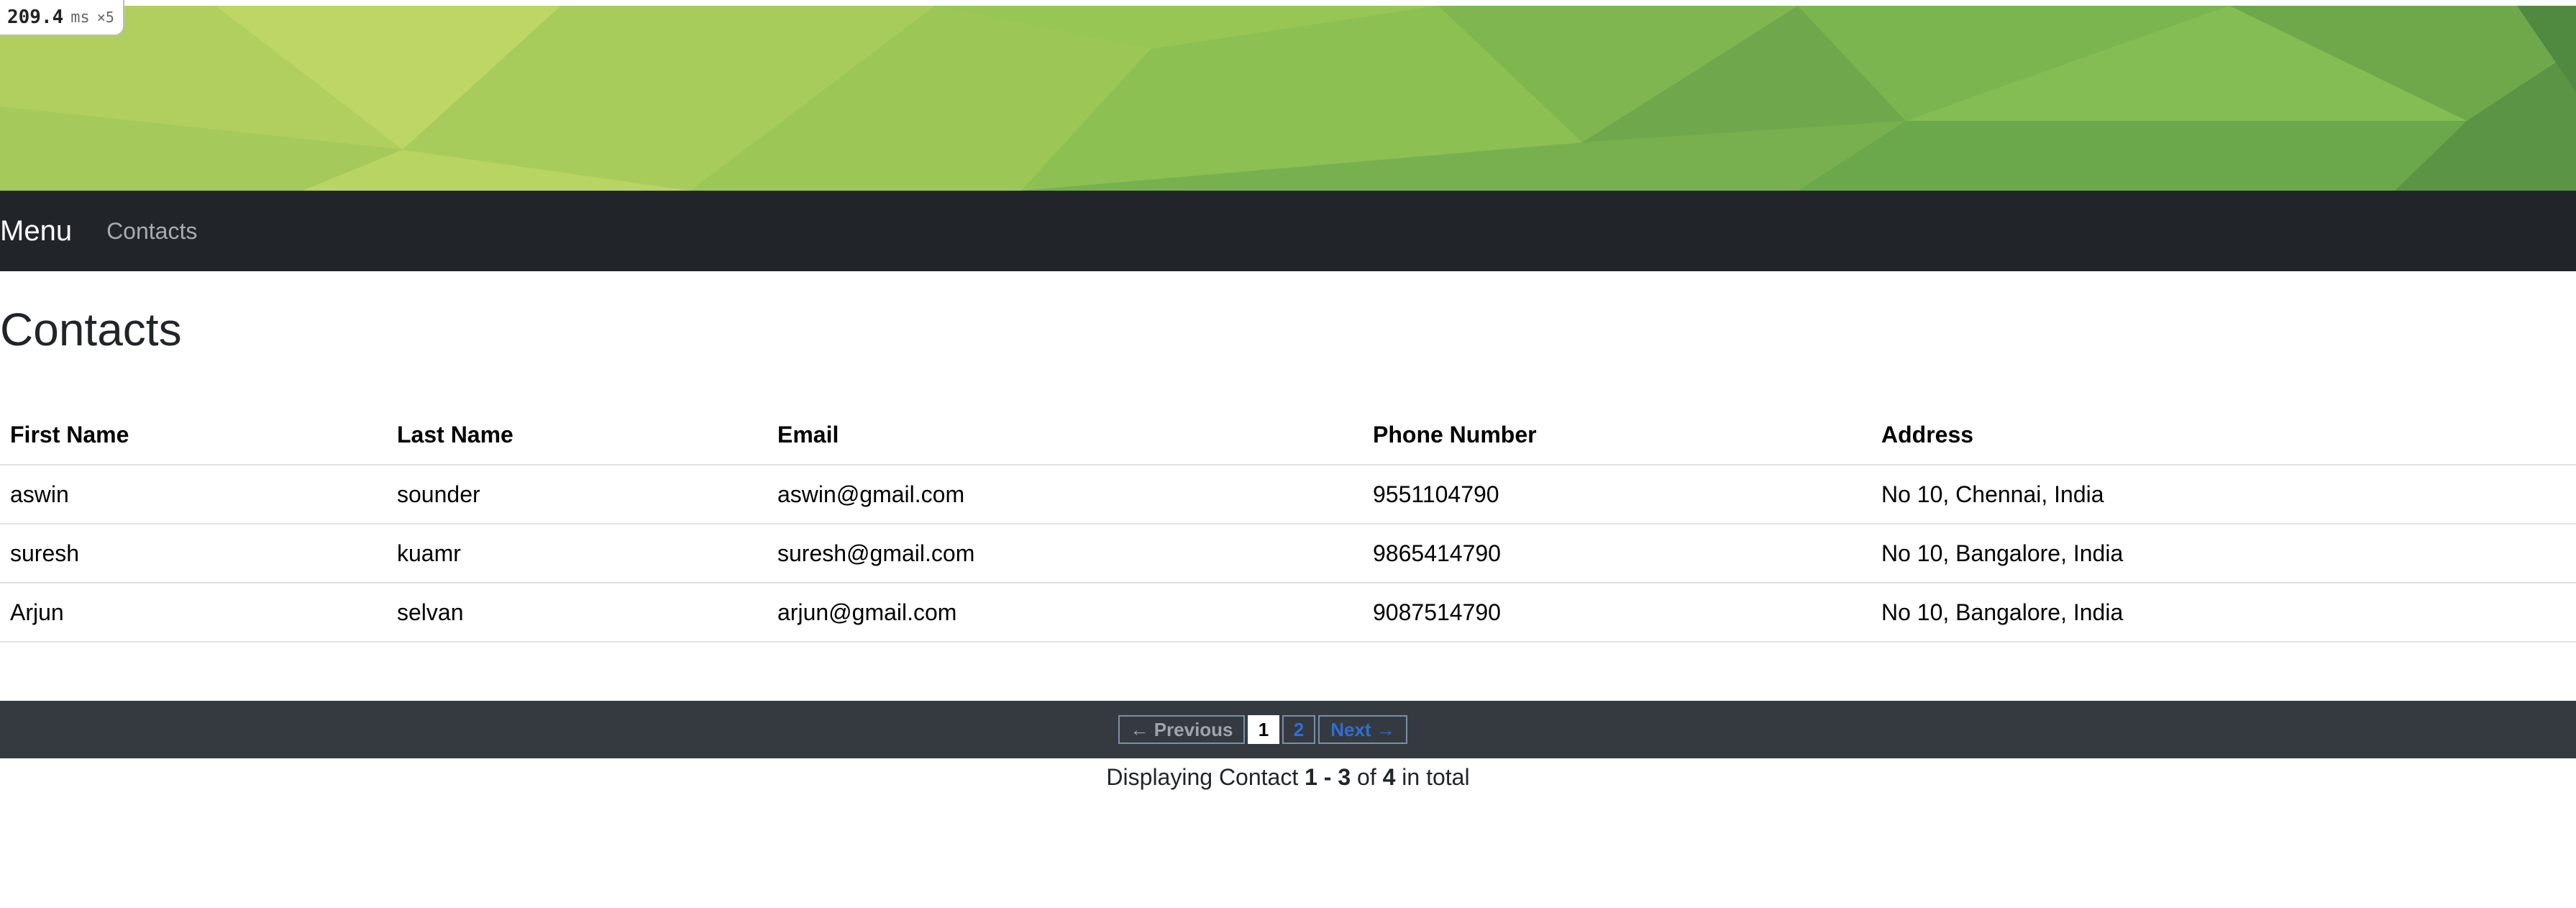  What do you see at coordinates (1617, 495) in the screenshot?
I see `cell-phone-number: 9551104790` at bounding box center [1617, 495].